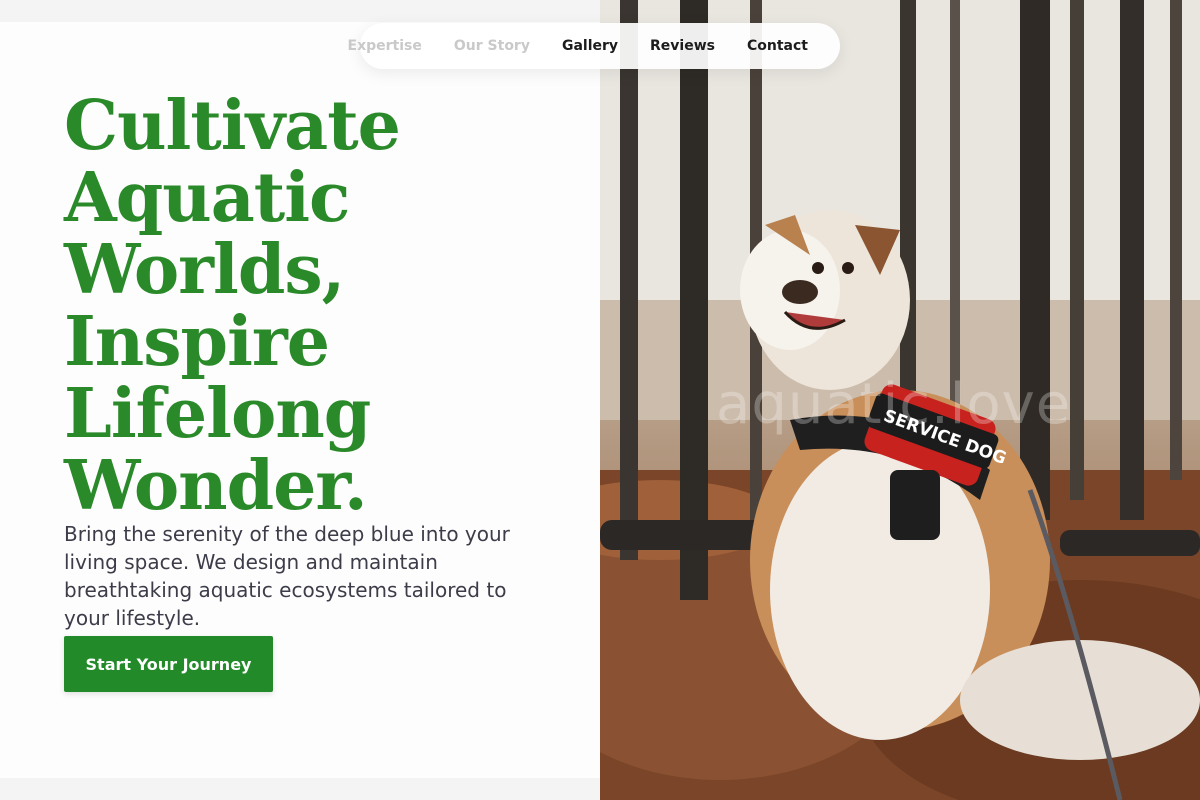 The width and height of the screenshot is (1200, 800). I want to click on start-journey-button: Start Your Journey, so click(168, 664).